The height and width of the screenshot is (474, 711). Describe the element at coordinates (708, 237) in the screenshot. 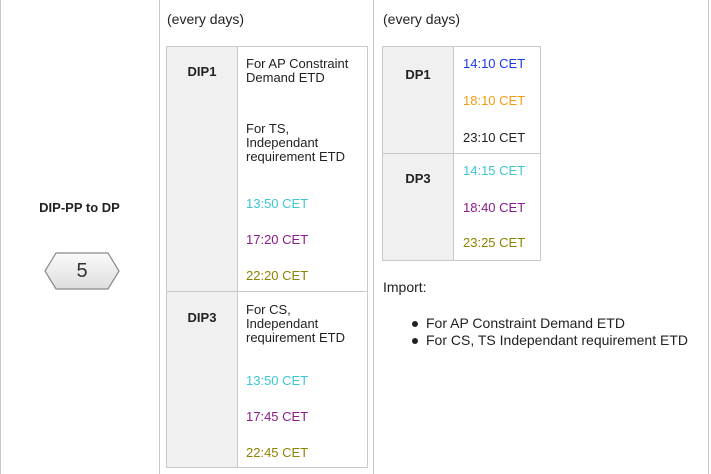

I see `table-border-right` at that location.